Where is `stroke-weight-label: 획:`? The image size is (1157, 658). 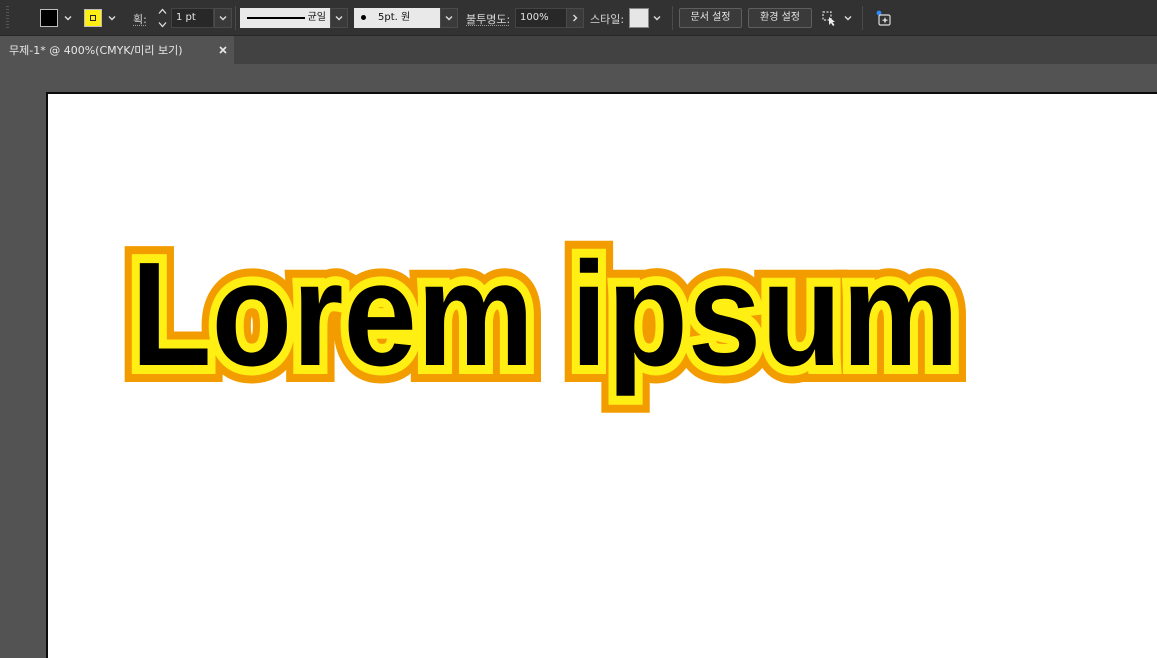
stroke-weight-label: 획: is located at coordinates (140, 19).